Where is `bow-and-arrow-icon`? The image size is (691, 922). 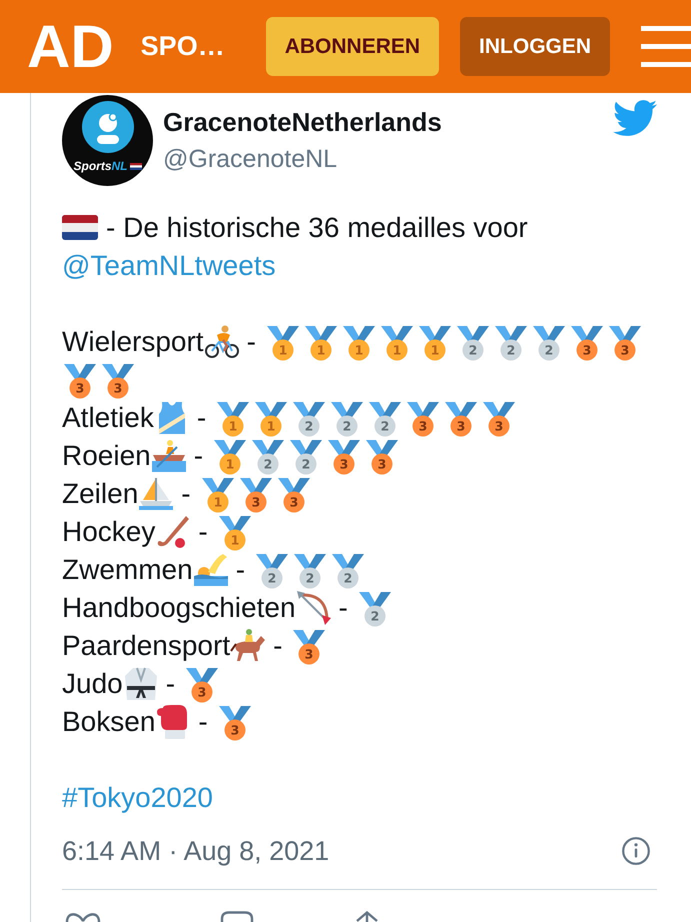 bow-and-arrow-icon is located at coordinates (314, 608).